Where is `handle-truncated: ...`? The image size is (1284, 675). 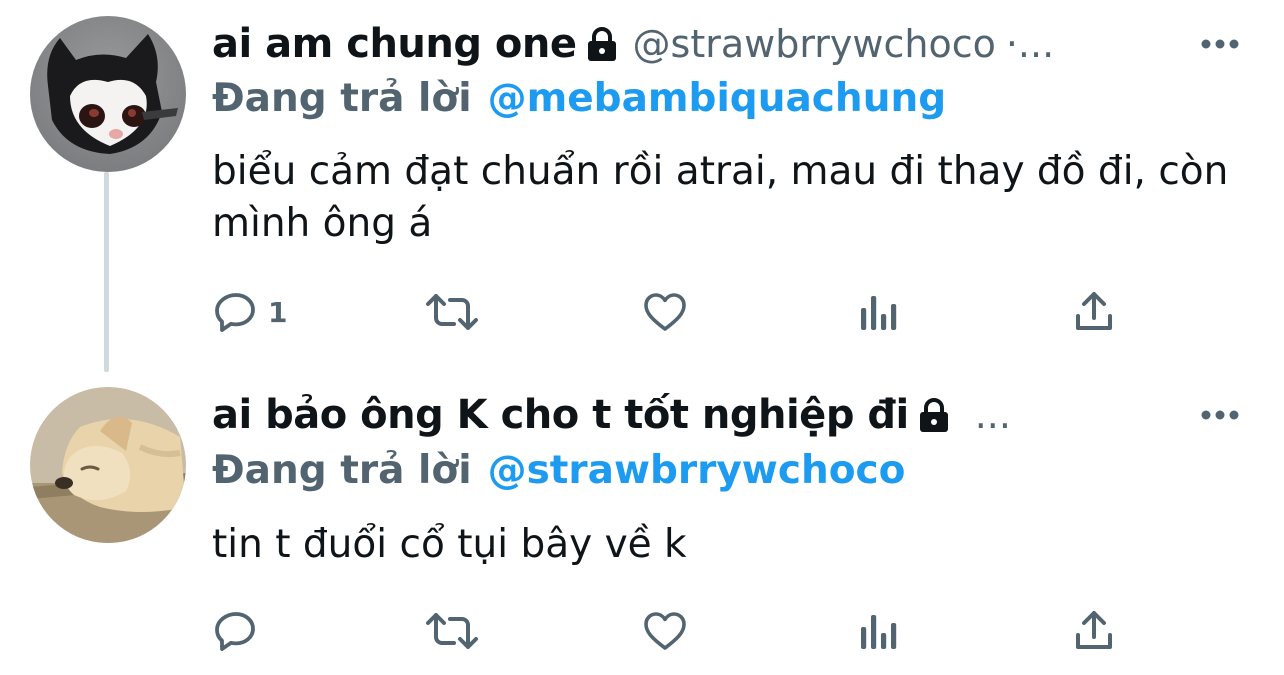 handle-truncated: ... is located at coordinates (992, 415).